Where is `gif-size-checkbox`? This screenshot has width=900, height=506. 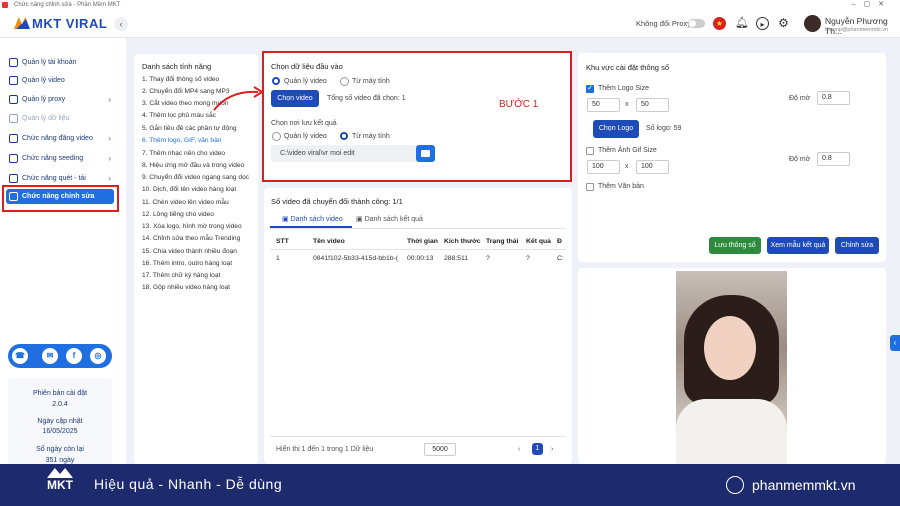
gif-size-checkbox is located at coordinates (590, 151).